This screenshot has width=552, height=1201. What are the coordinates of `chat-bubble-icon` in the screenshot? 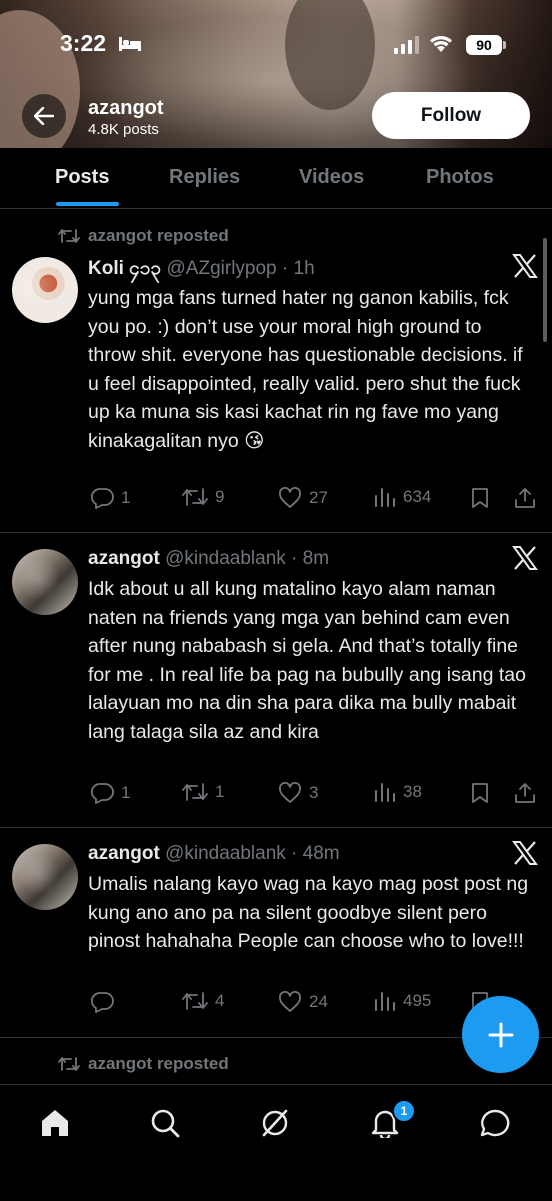 It's located at (495, 1123).